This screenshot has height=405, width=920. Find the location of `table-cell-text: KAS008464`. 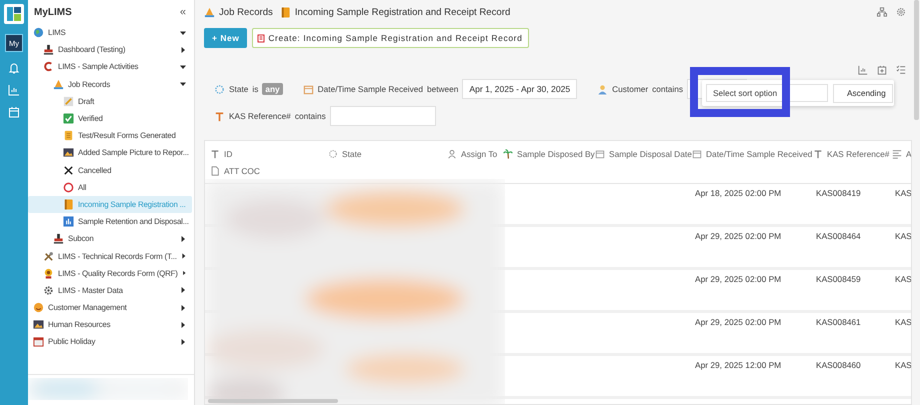

table-cell-text: KAS008464 is located at coordinates (839, 237).